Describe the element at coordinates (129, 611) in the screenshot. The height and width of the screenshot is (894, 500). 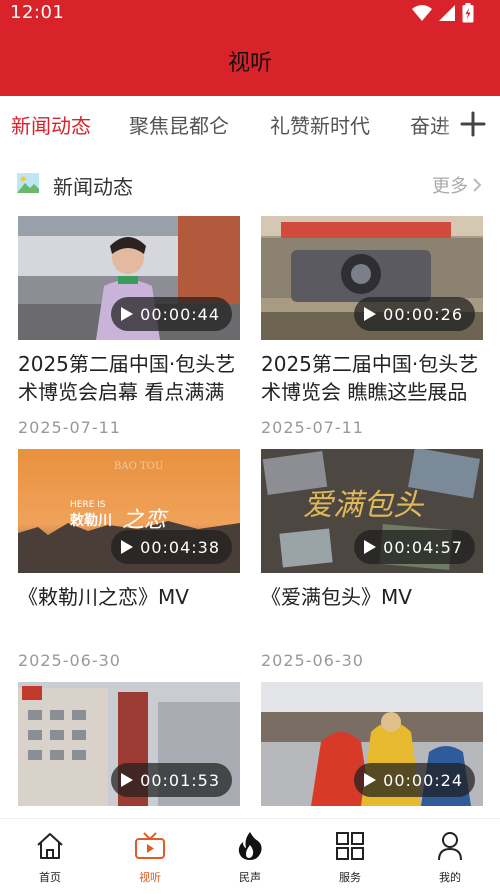
I see `video-title: 《敕勒川之恋》MV` at that location.